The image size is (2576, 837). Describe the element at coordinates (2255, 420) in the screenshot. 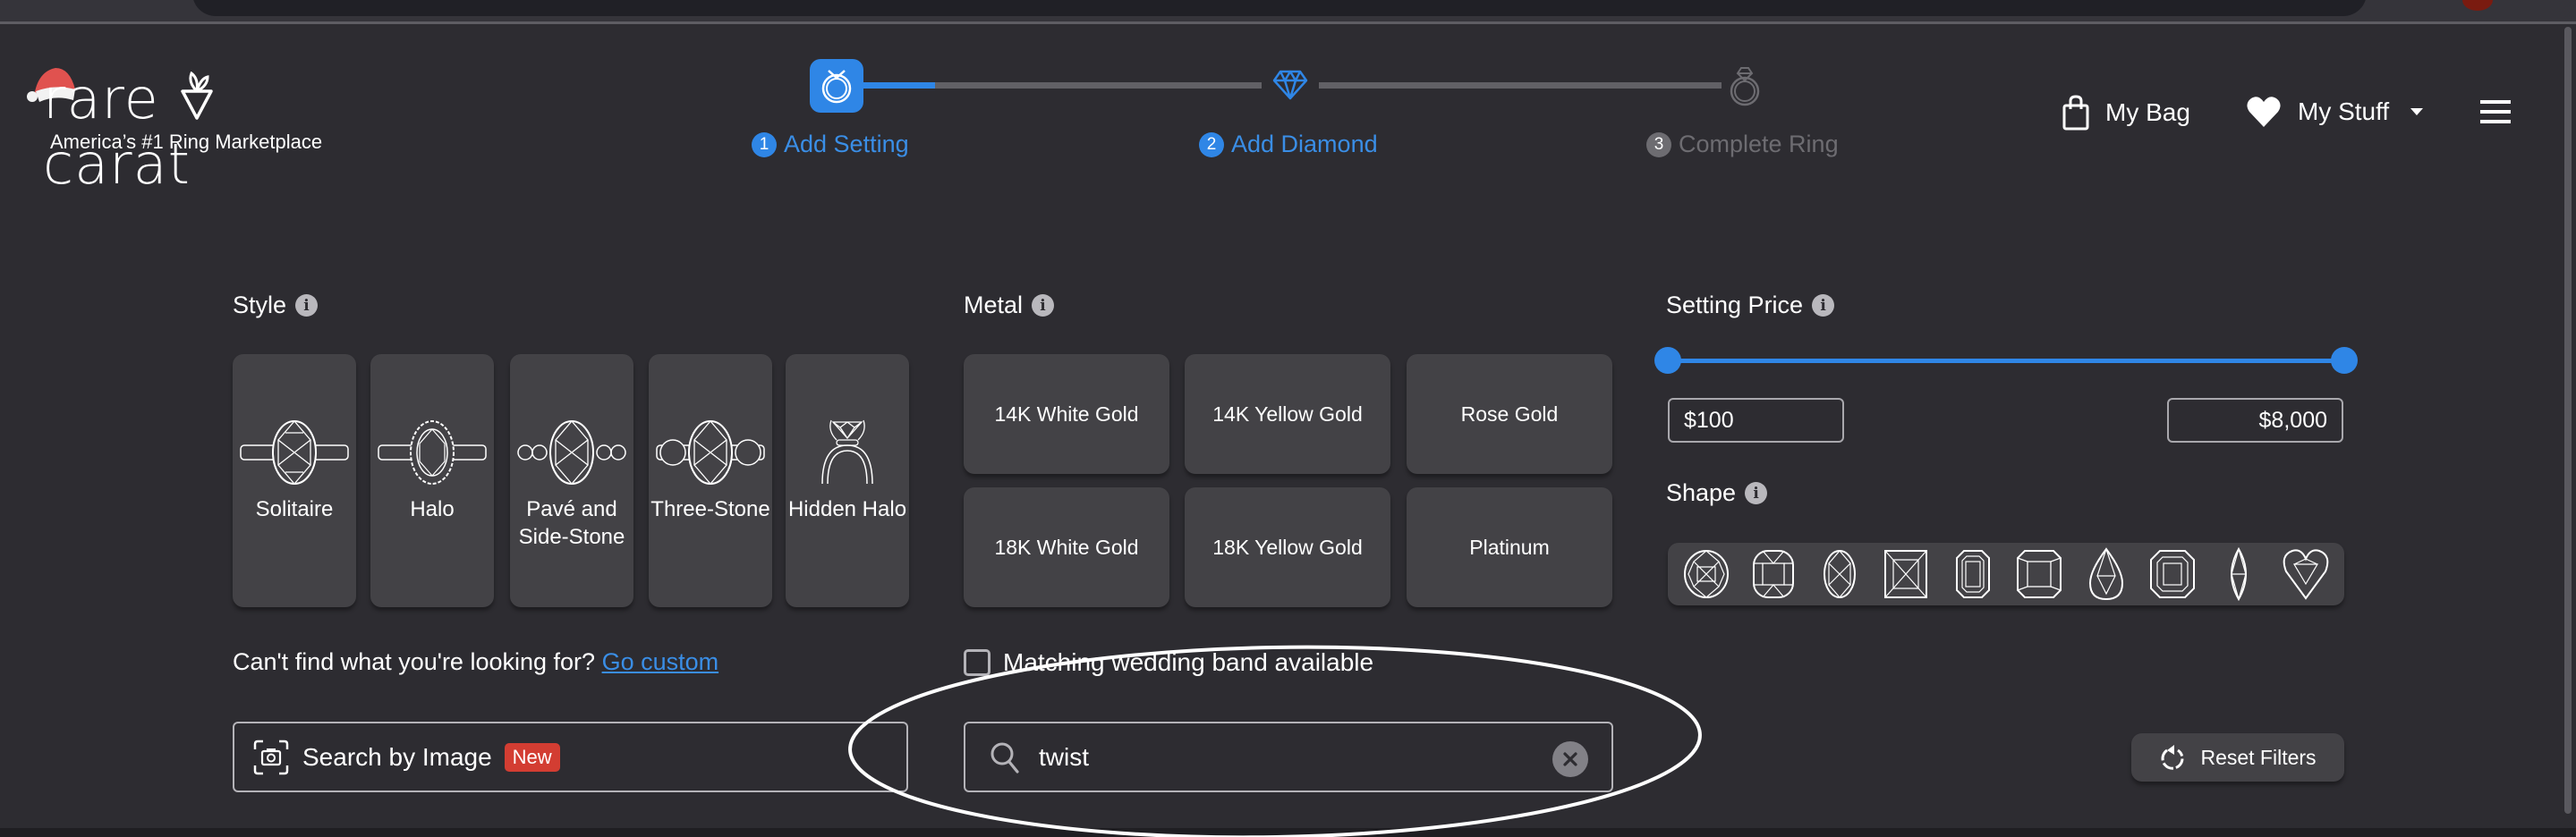

I see `max-price-input` at that location.